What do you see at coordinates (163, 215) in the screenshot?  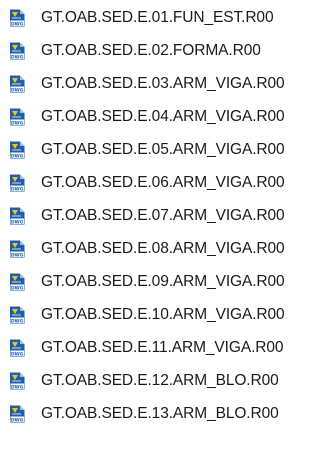 I see `file-name: GT.OAB.SED.E.07.ARM_VIGA.R00` at bounding box center [163, 215].